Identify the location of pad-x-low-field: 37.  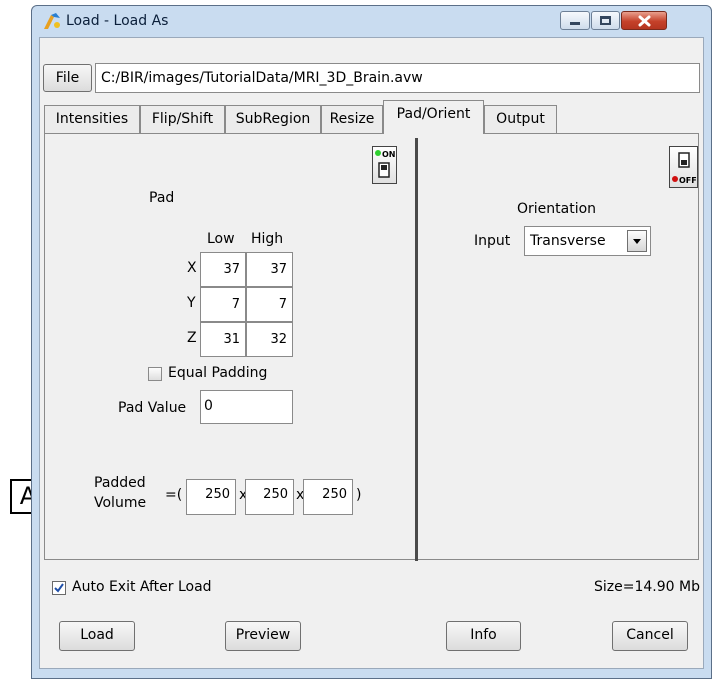
(223, 269).